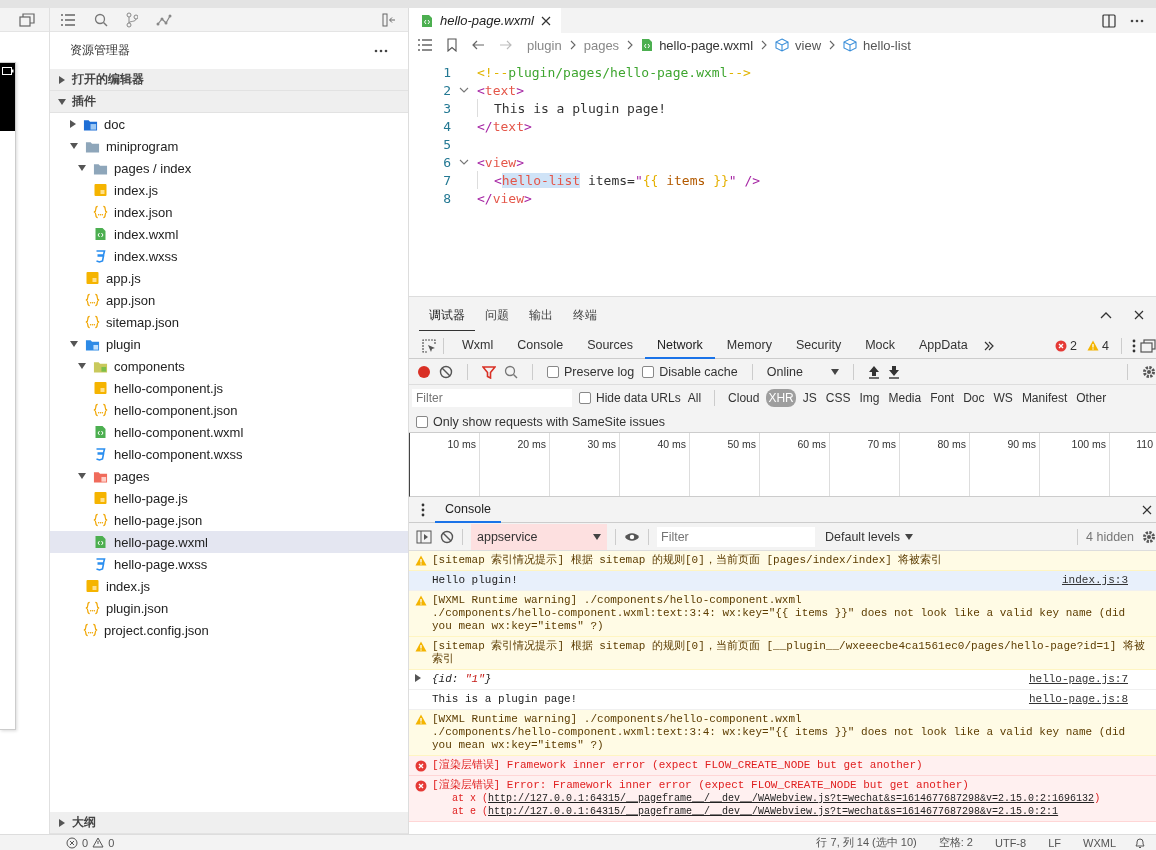  I want to click on checkbox: Preserve log, so click(591, 371).